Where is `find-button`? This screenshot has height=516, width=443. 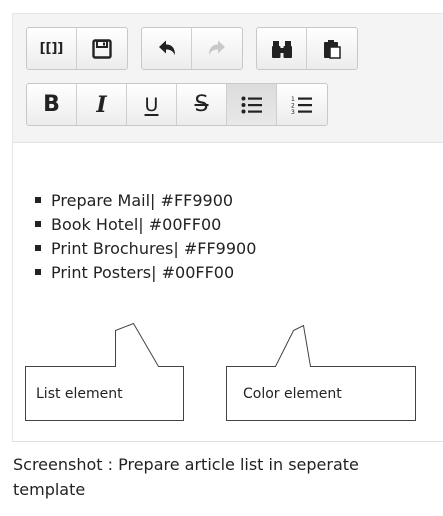
find-button is located at coordinates (282, 48).